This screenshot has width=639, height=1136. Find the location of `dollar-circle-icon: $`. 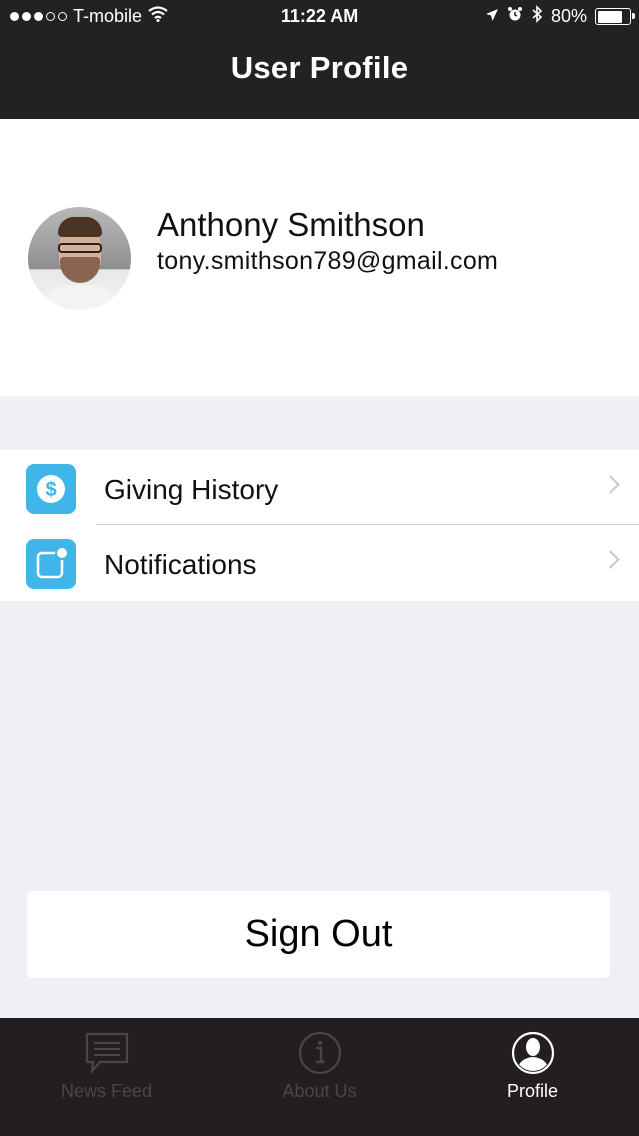

dollar-circle-icon: $ is located at coordinates (51, 489).